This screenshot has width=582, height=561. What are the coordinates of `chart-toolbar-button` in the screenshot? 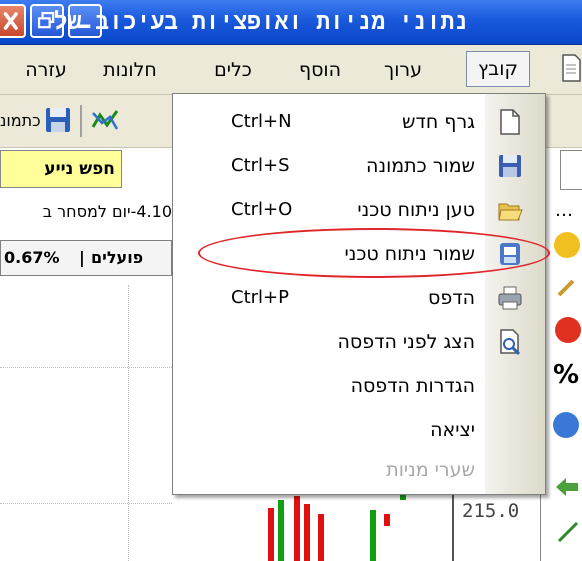 It's located at (105, 120).